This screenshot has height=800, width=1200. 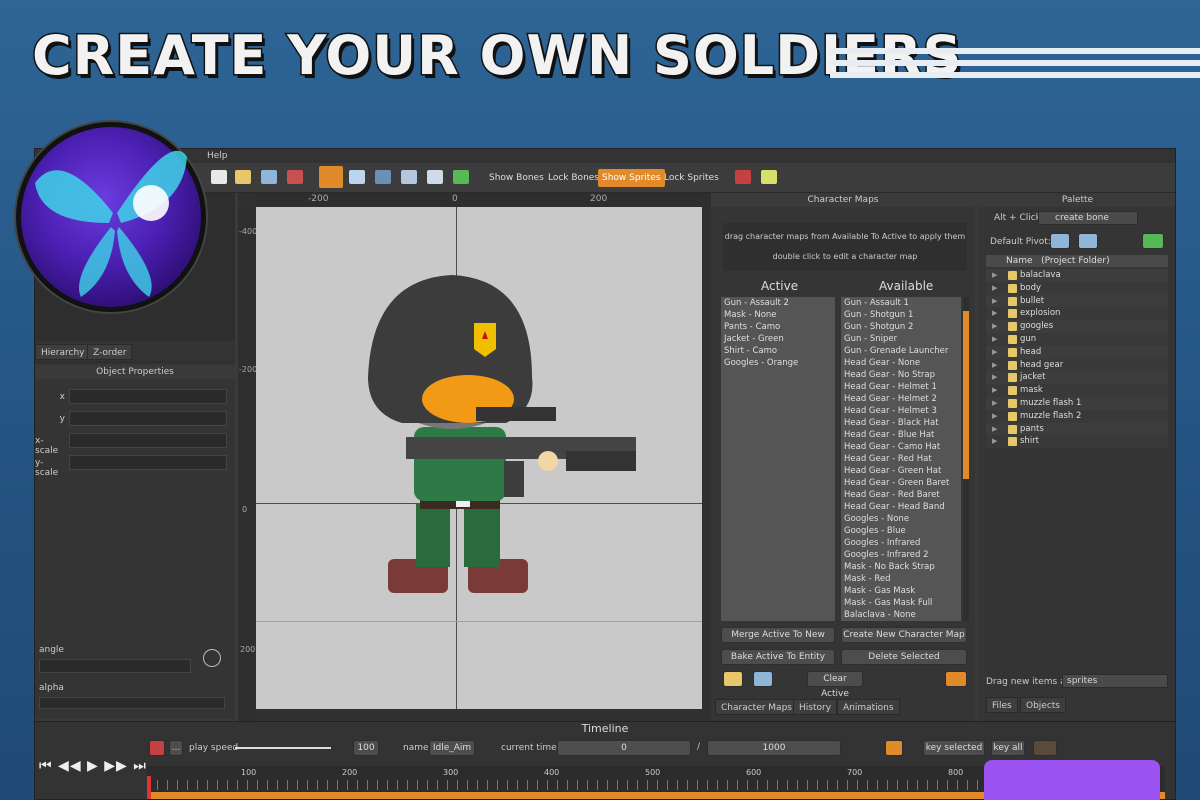 What do you see at coordinates (516, 178) in the screenshot?
I see `show-bones-button: Show Bones` at bounding box center [516, 178].